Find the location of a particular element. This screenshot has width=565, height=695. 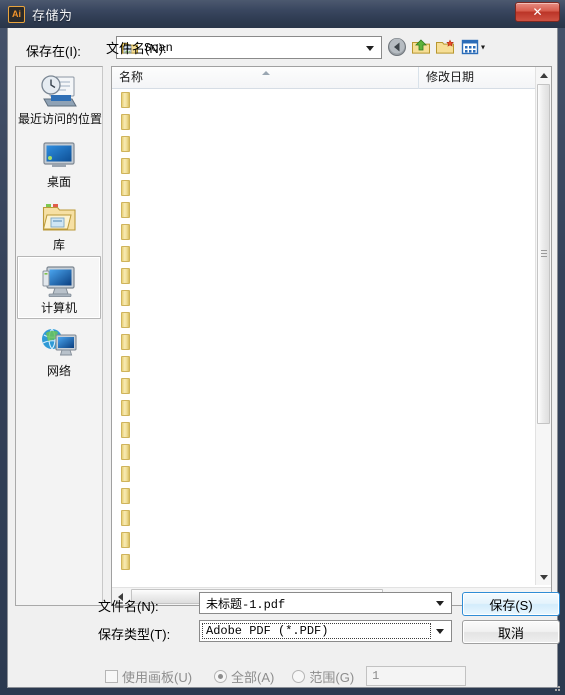

scroll-down-button is located at coordinates (543, 577).